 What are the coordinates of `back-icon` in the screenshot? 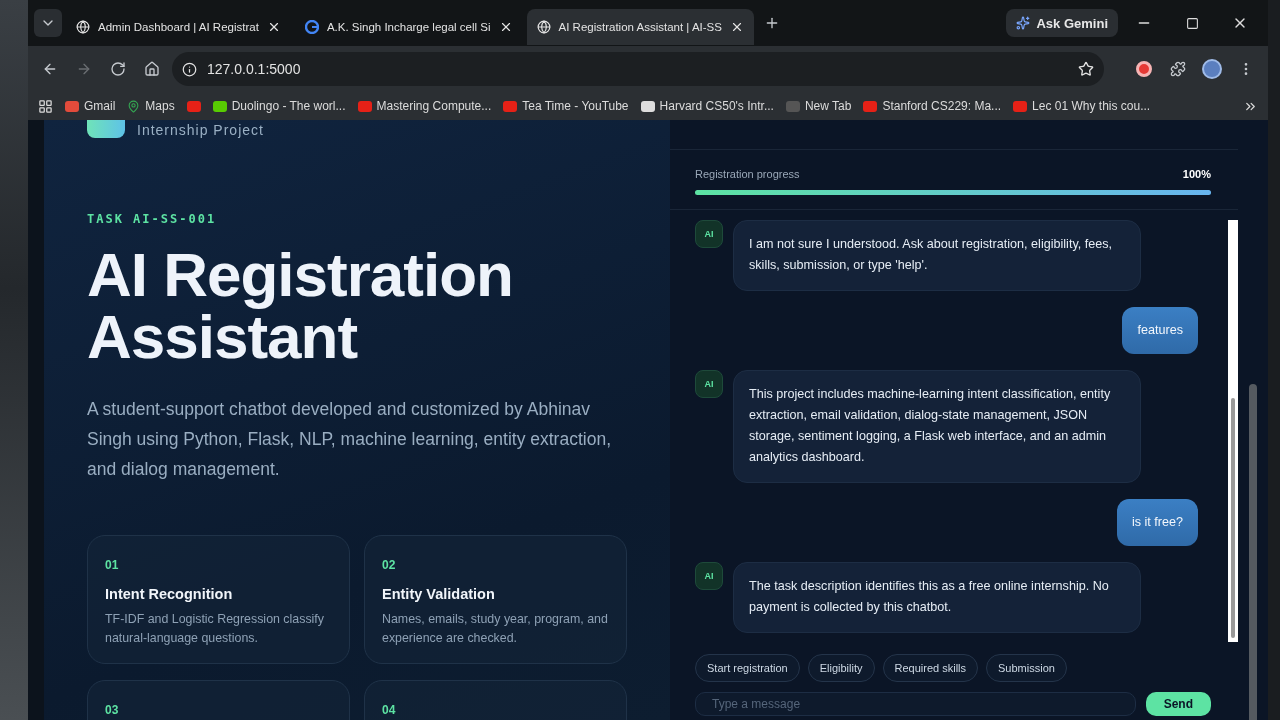 It's located at (50, 69).